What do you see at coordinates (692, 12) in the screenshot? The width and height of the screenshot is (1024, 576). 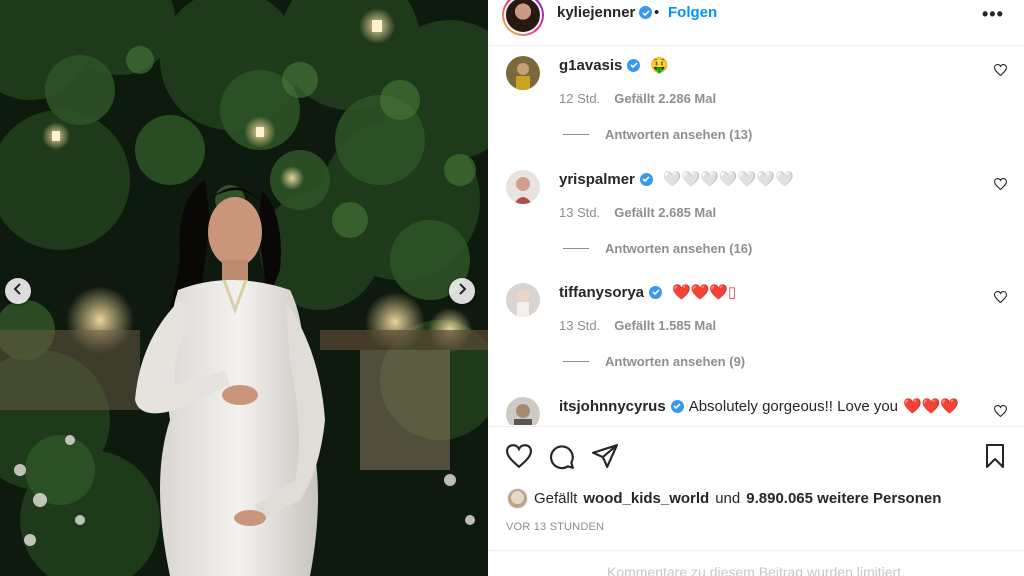 I see `follow-button: Folgen` at bounding box center [692, 12].